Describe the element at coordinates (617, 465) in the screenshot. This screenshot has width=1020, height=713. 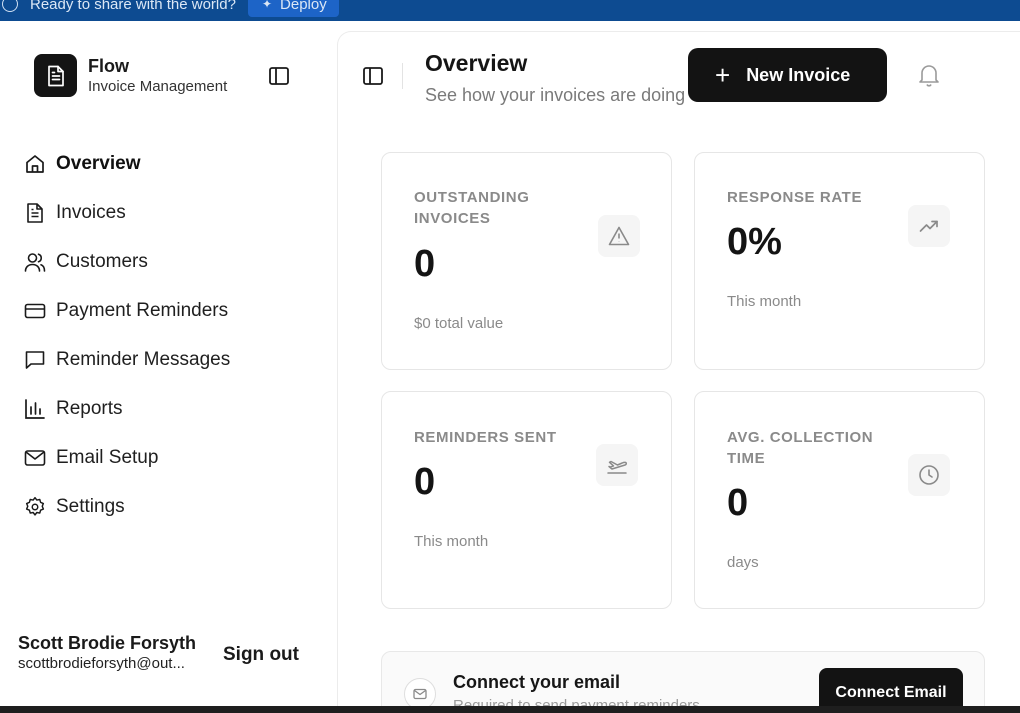
I see `plane-icon` at that location.